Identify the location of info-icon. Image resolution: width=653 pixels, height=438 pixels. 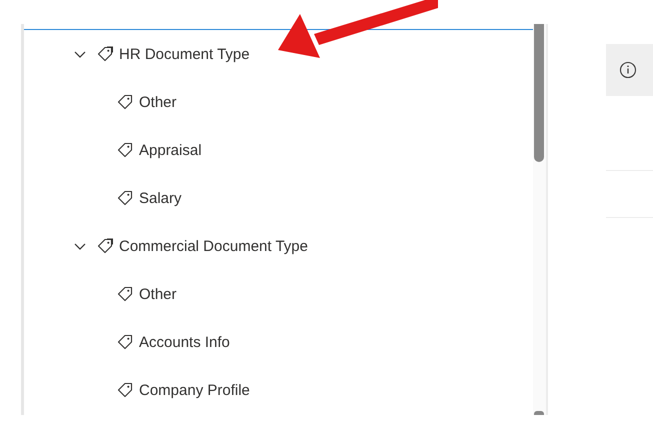
(628, 70).